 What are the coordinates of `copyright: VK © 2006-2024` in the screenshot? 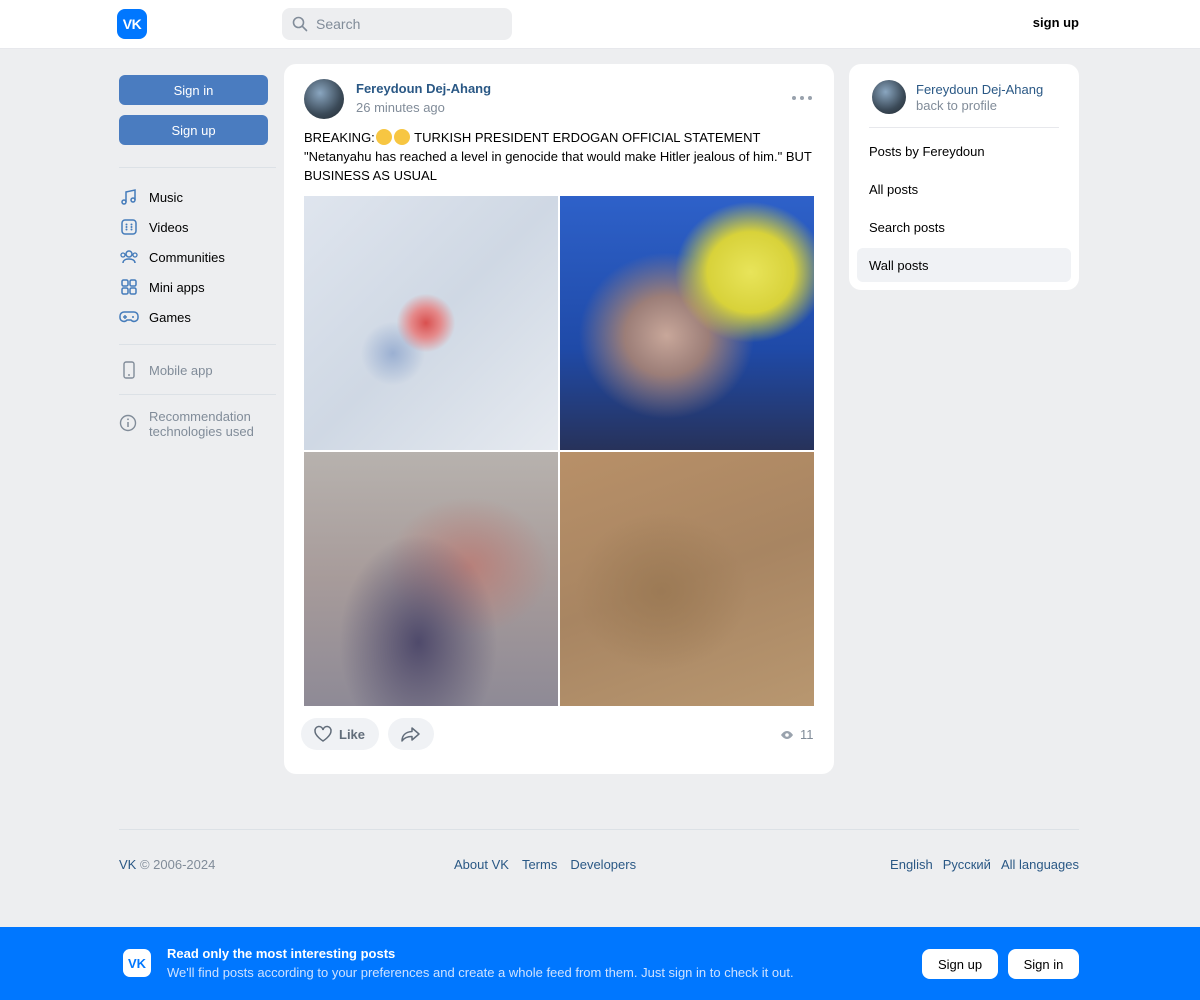 It's located at (167, 864).